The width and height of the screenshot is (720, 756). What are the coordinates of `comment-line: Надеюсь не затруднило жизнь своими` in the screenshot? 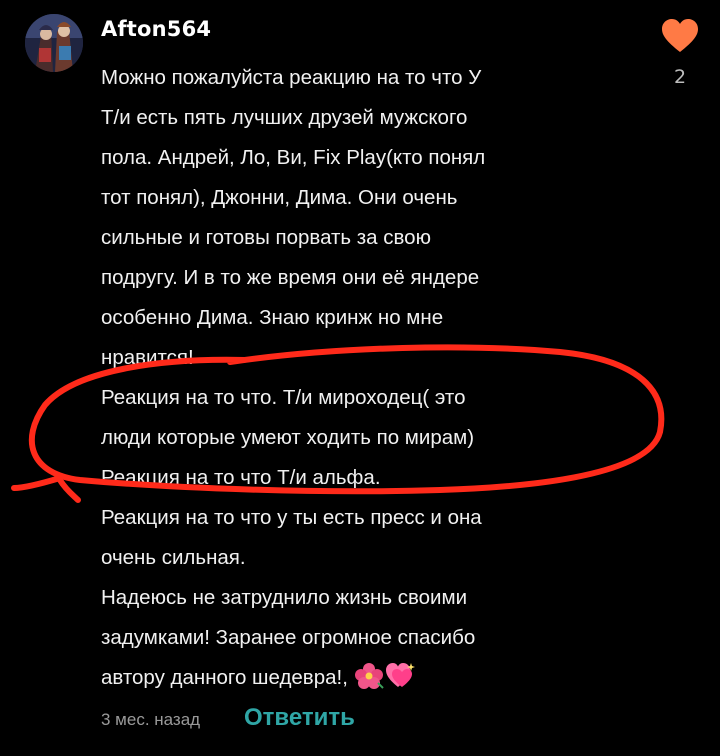 It's located at (284, 597).